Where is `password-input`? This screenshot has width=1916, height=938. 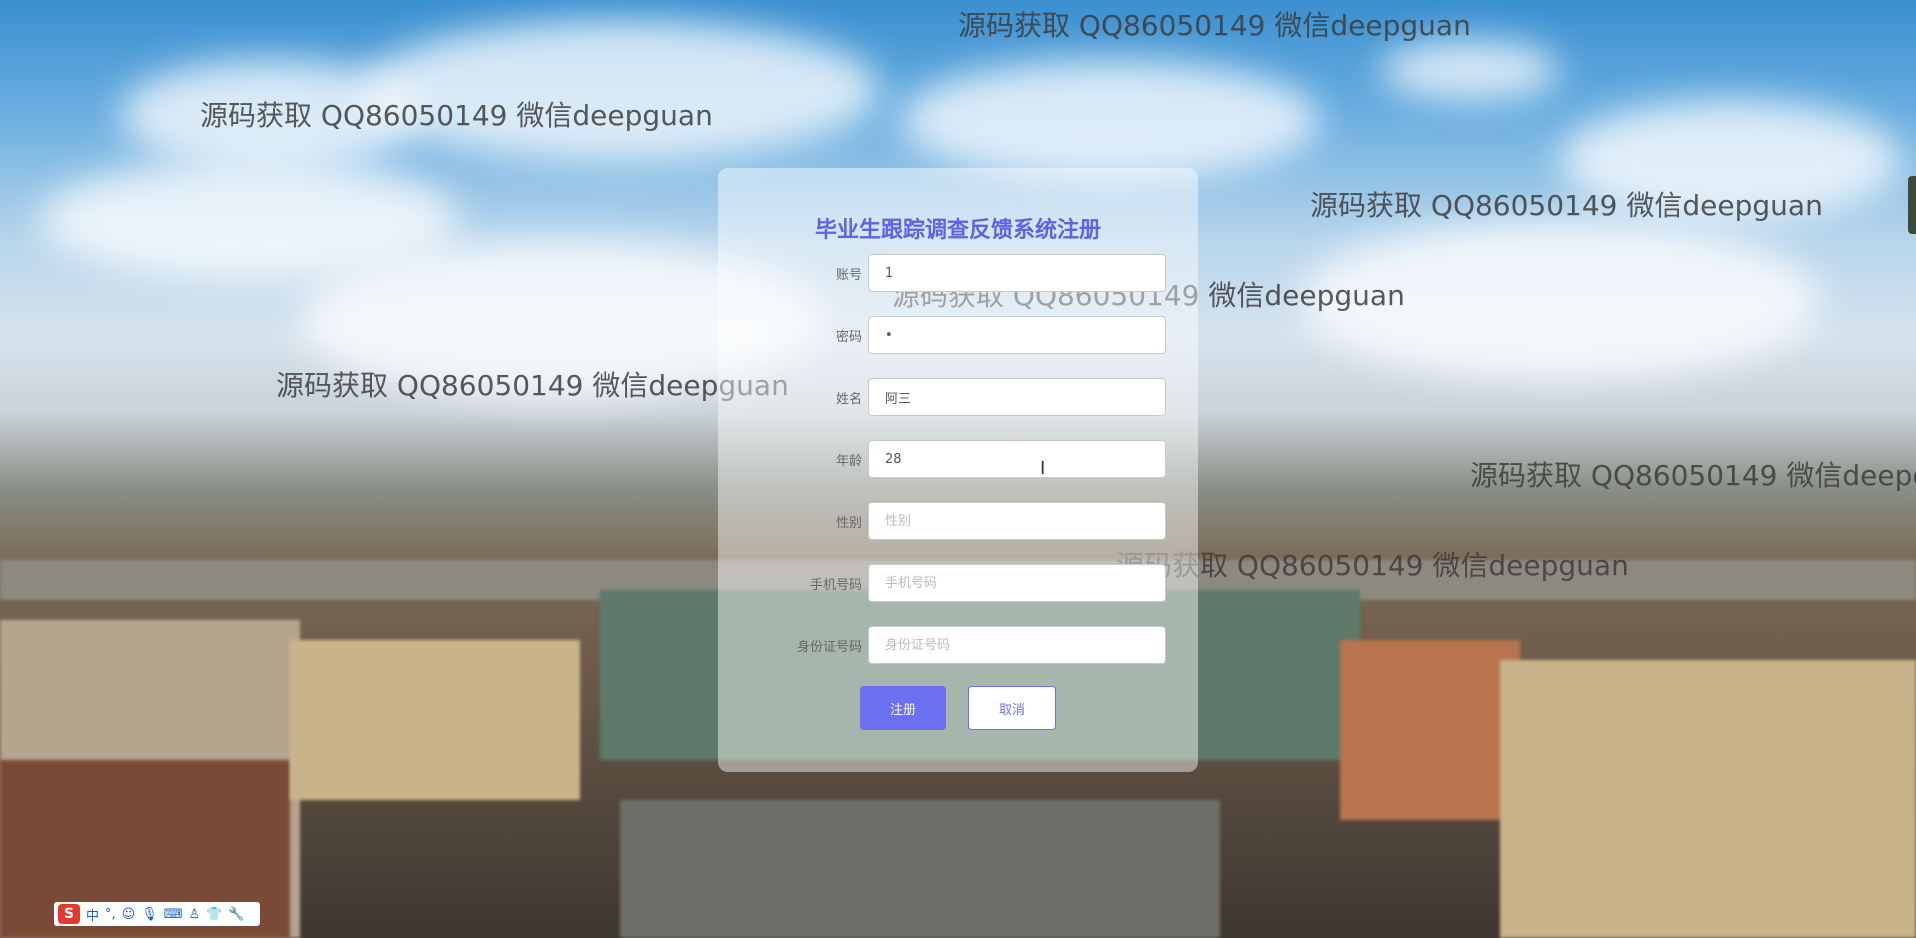 password-input is located at coordinates (1017, 335).